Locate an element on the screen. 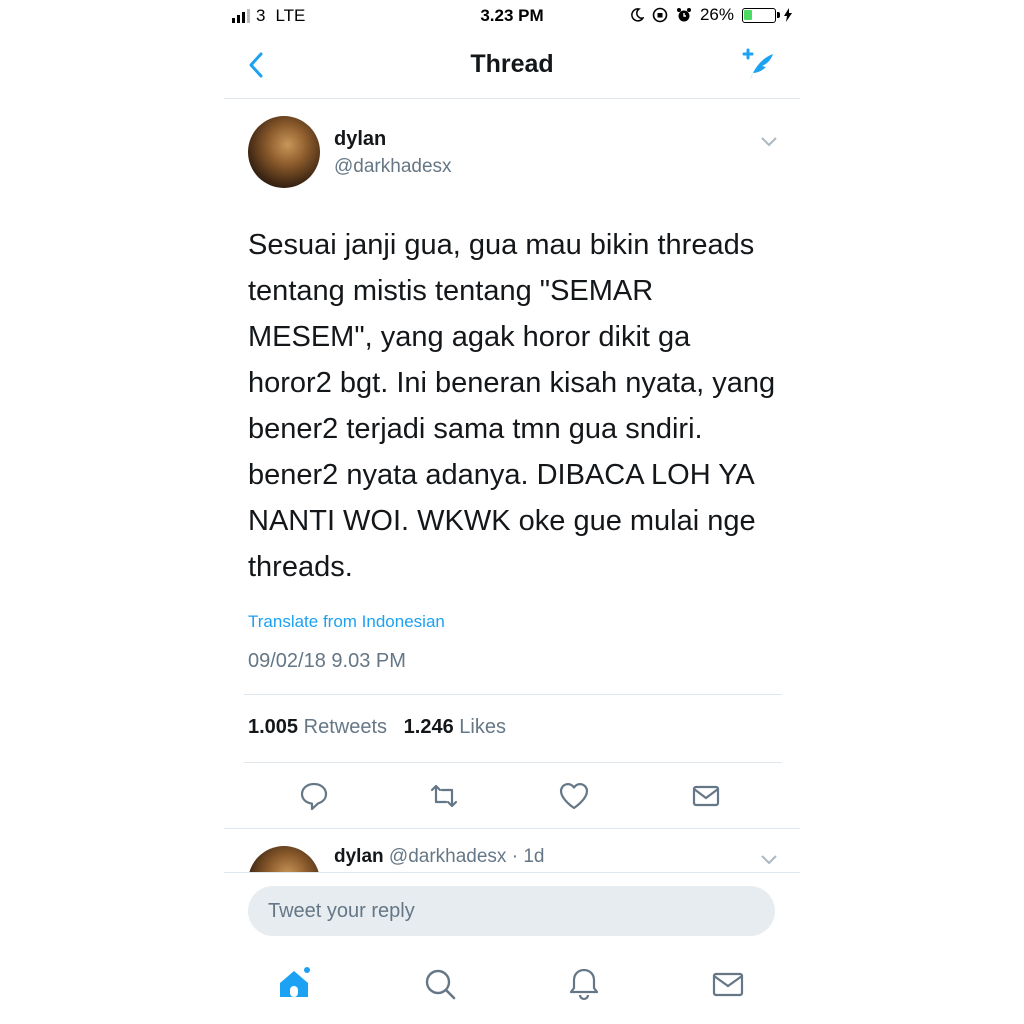 The width and height of the screenshot is (1024, 1024). author-handle: @darkhadesx is located at coordinates (393, 167).